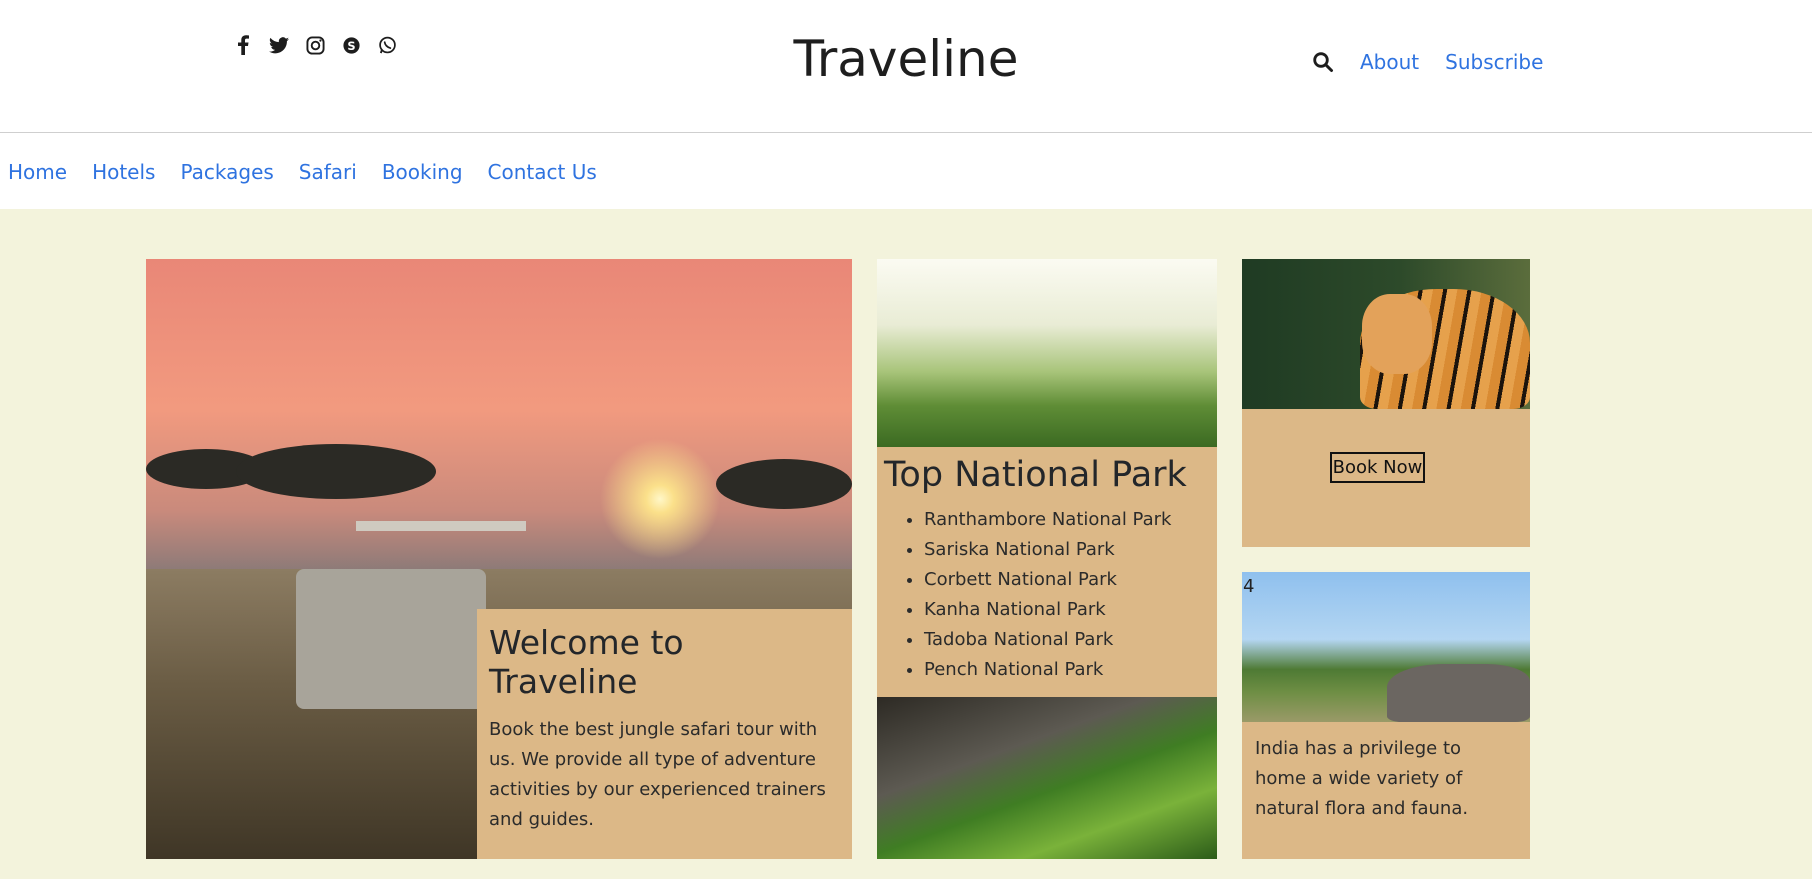 This screenshot has height=879, width=1812. Describe the element at coordinates (1397, 334) in the screenshot. I see `tiger-head` at that location.